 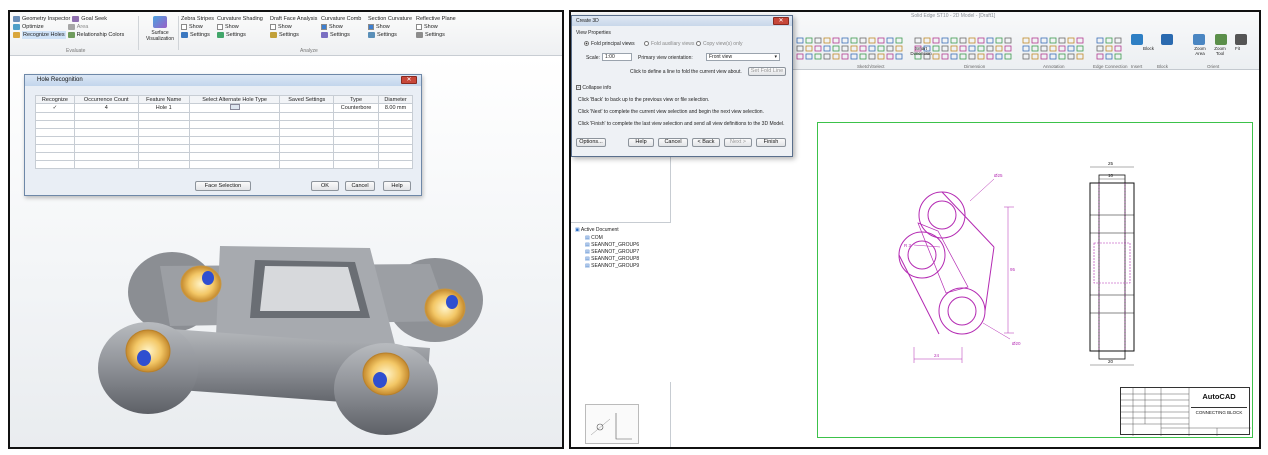 I want to click on alternate-hole-type-cell, so click(x=234, y=108).